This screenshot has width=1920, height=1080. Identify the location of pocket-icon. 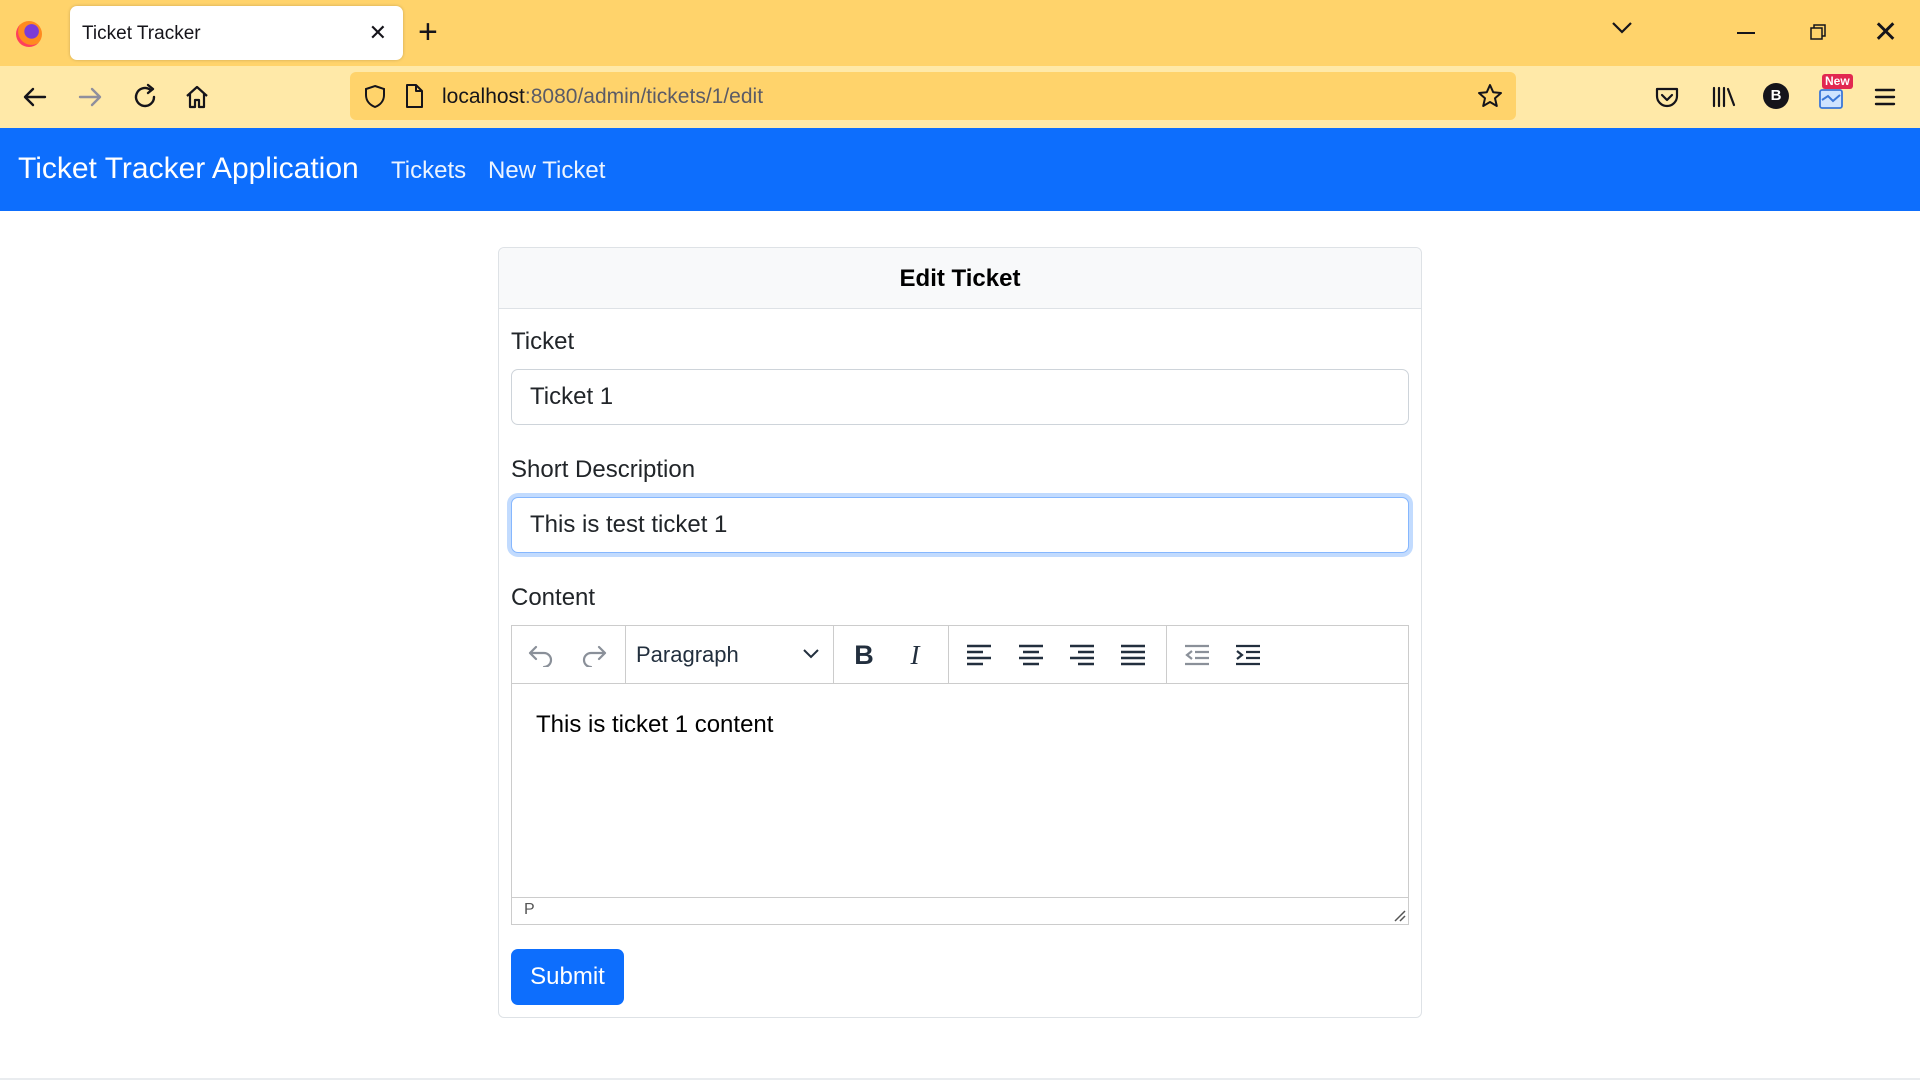
(1667, 97).